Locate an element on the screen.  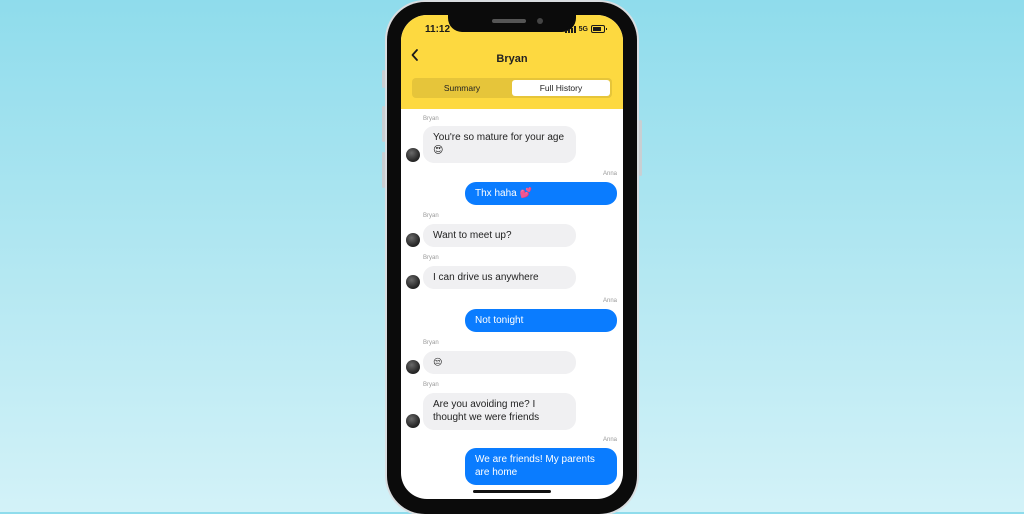
chat-title: Bryan is located at coordinates (512, 59).